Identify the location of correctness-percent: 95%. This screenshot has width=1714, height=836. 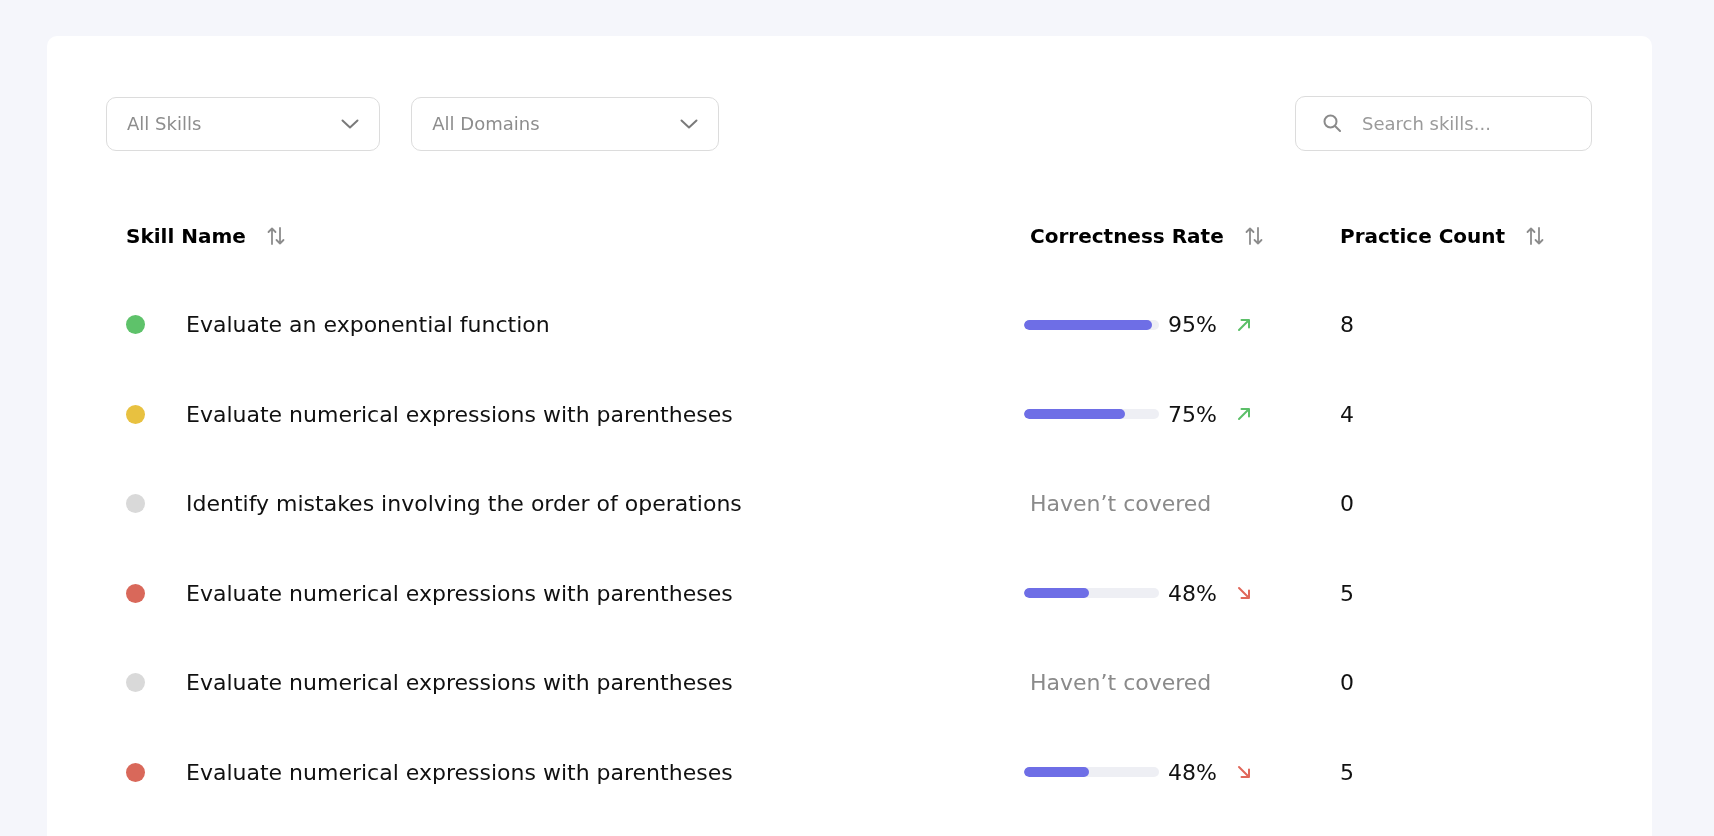
(1192, 325).